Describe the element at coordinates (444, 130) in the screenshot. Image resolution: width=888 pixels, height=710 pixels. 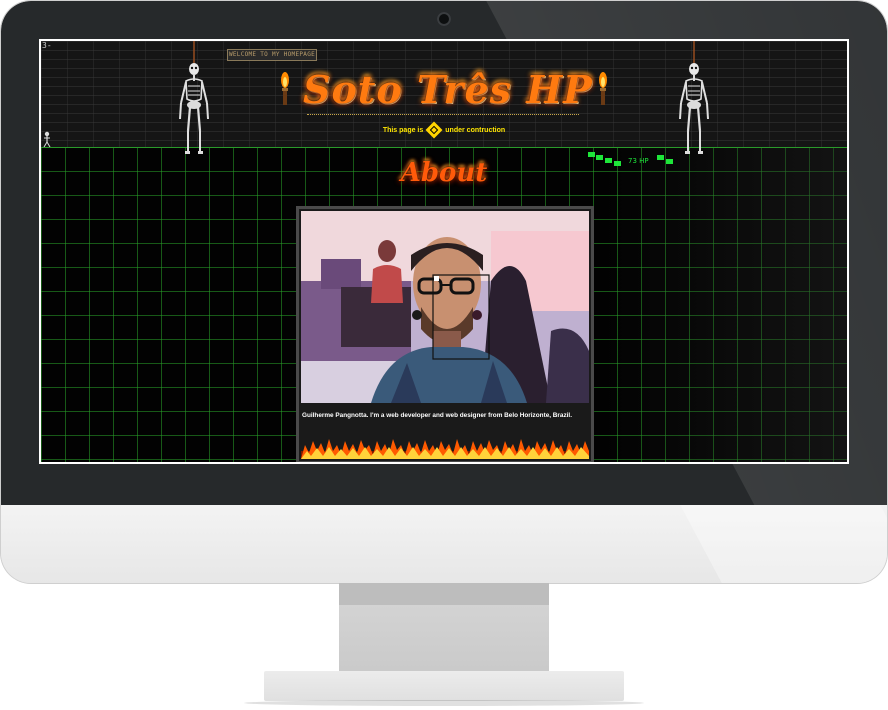
I see `construction-notice: This page is under contruction` at that location.